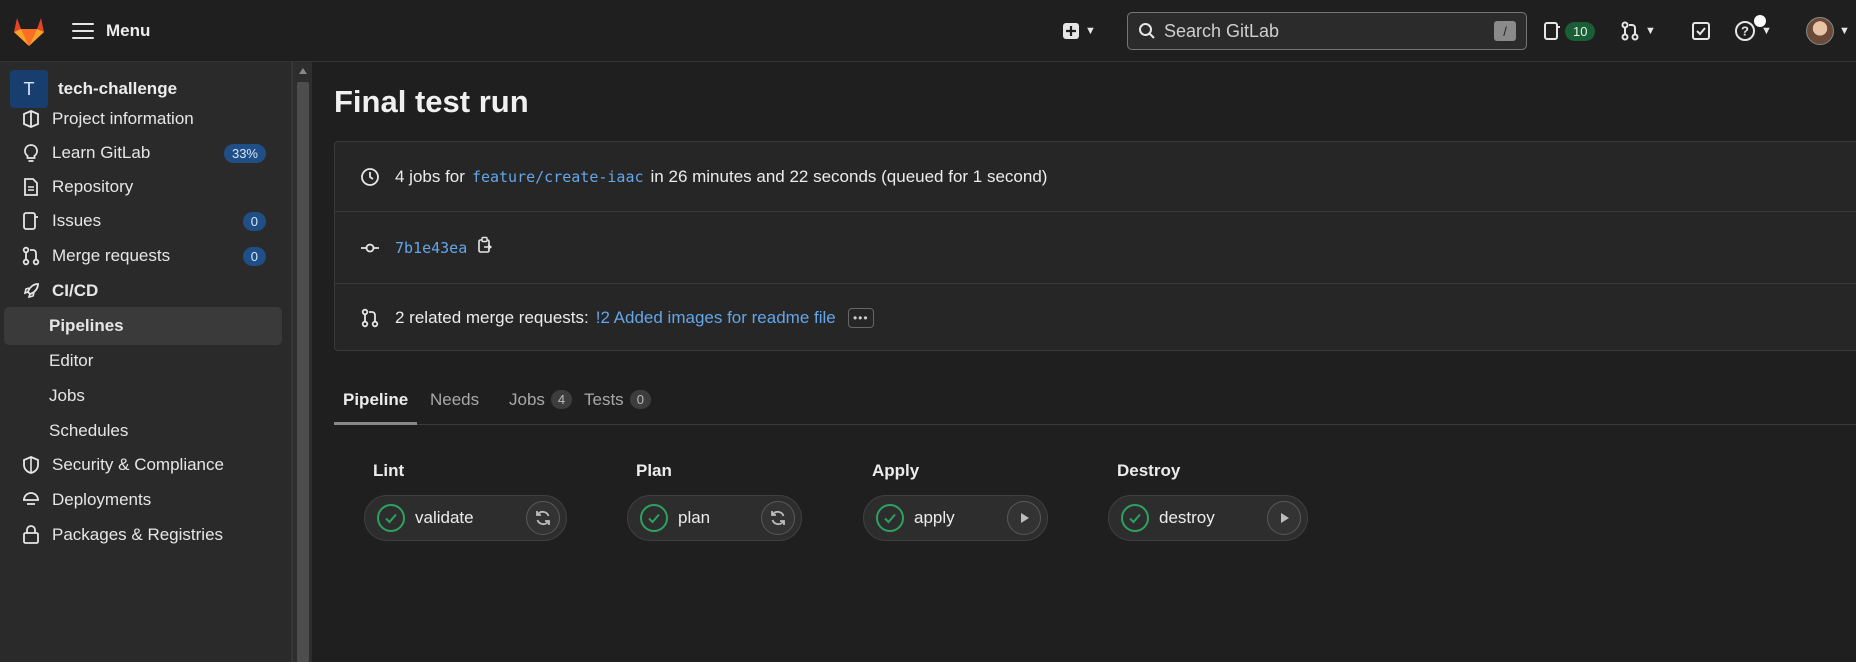 The height and width of the screenshot is (662, 1856). What do you see at coordinates (1222, 30) in the screenshot?
I see `search-placeholder: Search GitLab` at bounding box center [1222, 30].